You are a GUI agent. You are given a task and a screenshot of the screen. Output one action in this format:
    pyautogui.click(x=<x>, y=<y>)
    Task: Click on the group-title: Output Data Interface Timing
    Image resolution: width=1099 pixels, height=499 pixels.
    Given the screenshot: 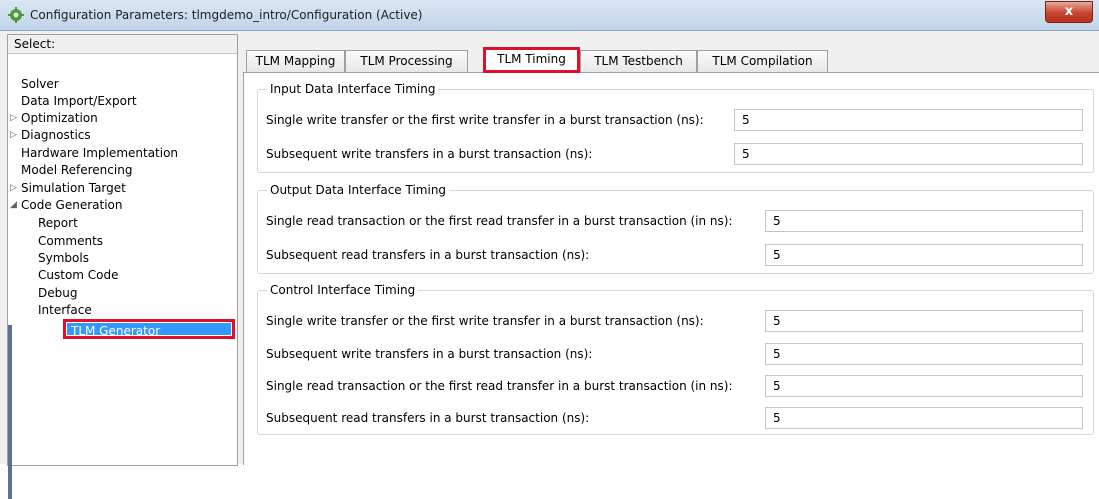 What is the action you would take?
    pyautogui.click(x=358, y=190)
    